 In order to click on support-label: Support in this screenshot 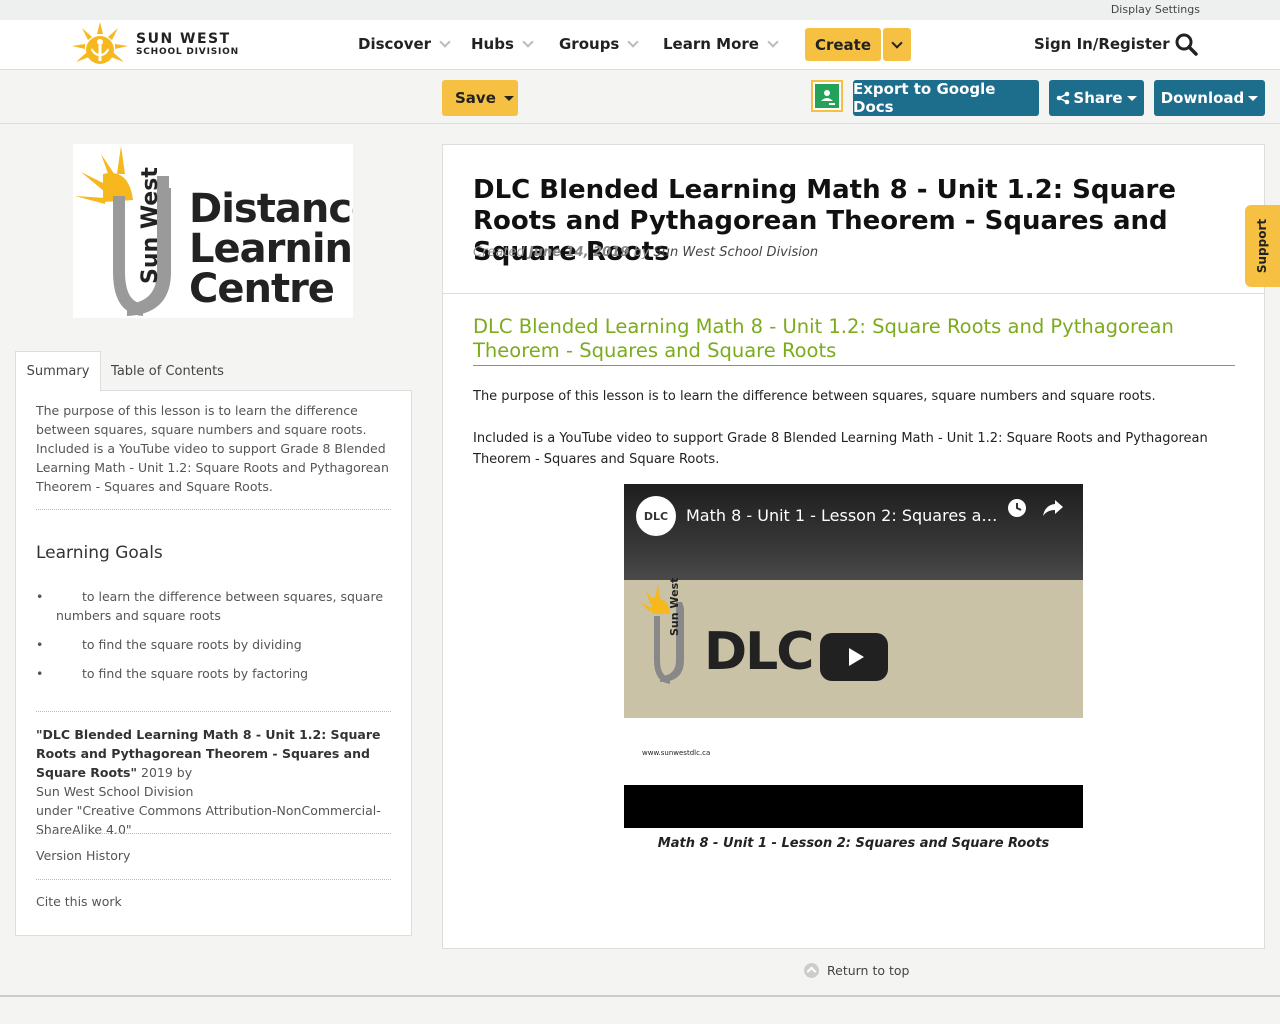, I will do `click(1262, 246)`.